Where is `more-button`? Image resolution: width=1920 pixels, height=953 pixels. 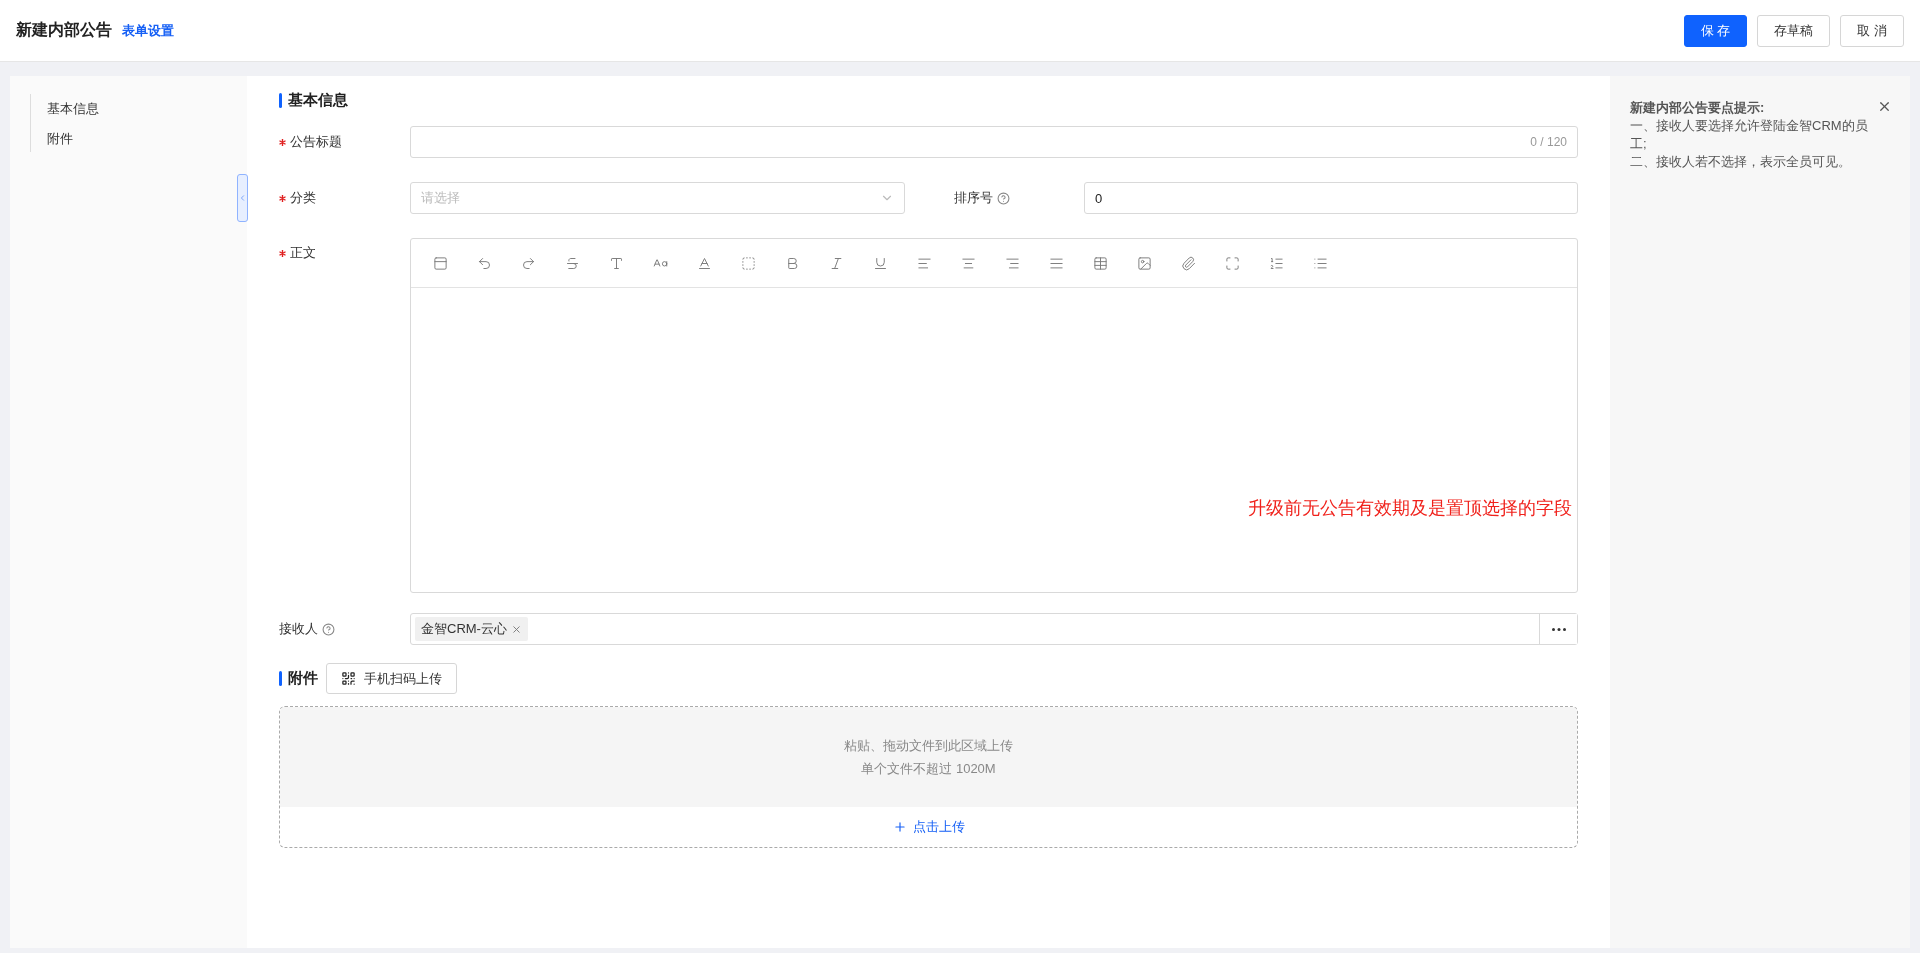 more-button is located at coordinates (1558, 629).